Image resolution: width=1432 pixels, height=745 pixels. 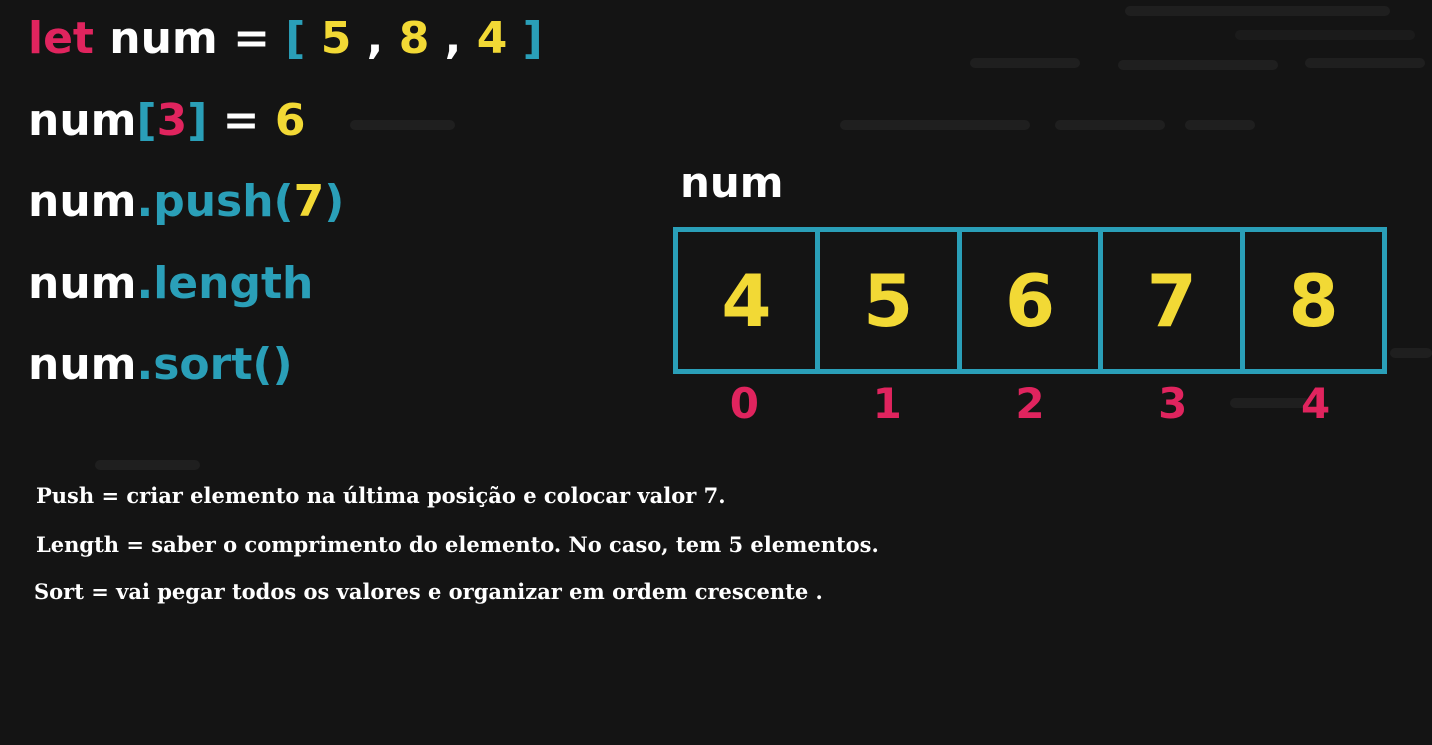 I want to click on array-diagram: 4 5 6 7 8, so click(x=1030, y=300).